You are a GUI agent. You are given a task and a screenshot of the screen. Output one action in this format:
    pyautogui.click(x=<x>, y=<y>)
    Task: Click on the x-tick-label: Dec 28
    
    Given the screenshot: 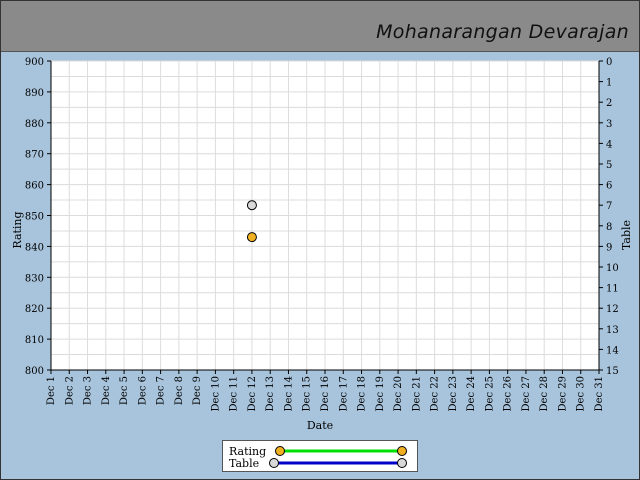 What is the action you would take?
    pyautogui.click(x=544, y=393)
    